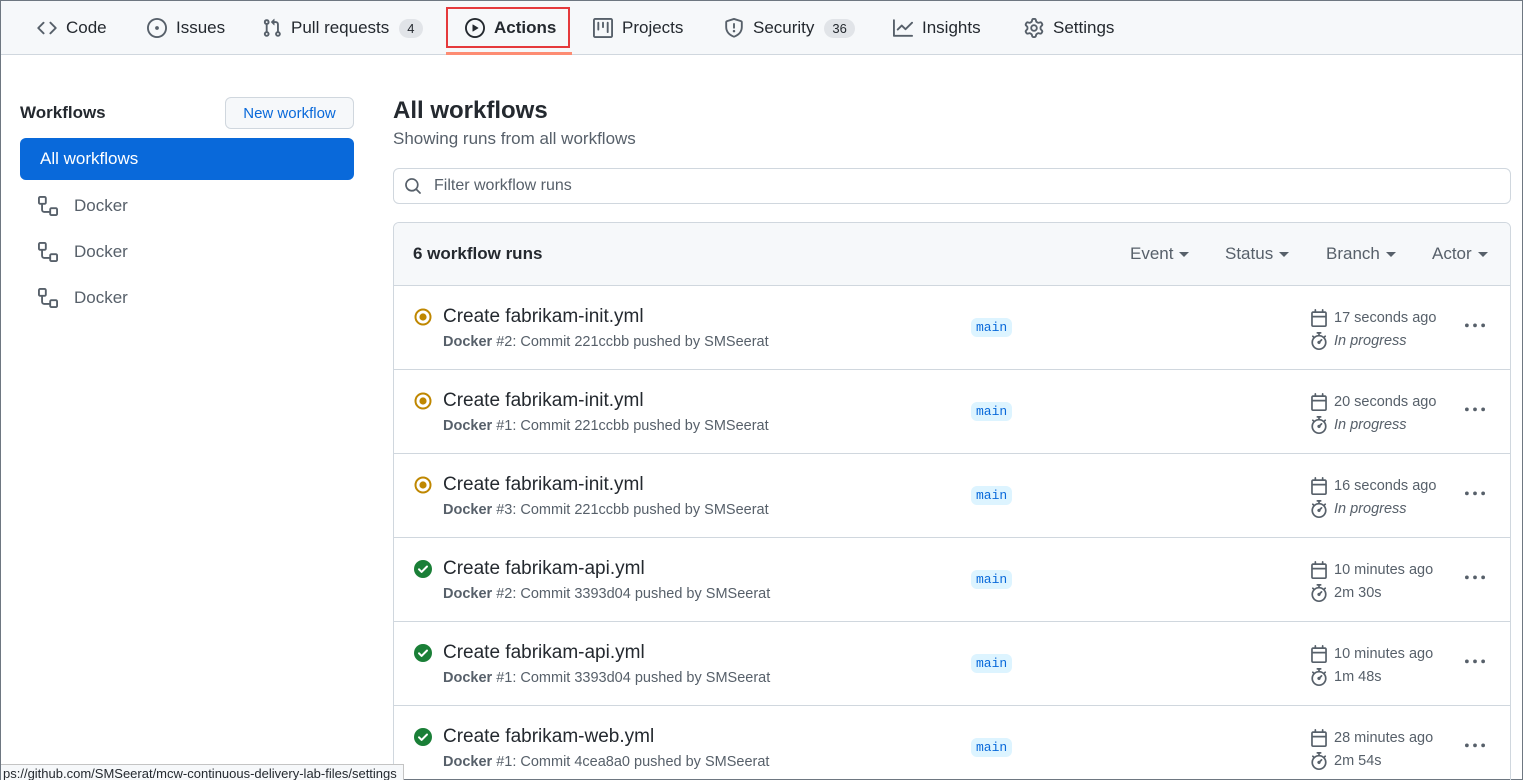 The image size is (1523, 780). I want to click on page-title: All workflows, so click(470, 110).